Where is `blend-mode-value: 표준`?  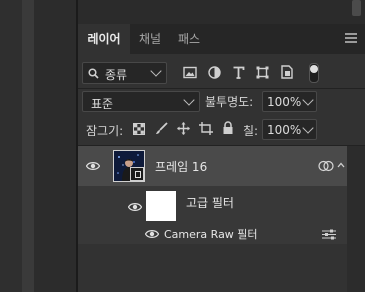 blend-mode-value: 표준 is located at coordinates (102, 104).